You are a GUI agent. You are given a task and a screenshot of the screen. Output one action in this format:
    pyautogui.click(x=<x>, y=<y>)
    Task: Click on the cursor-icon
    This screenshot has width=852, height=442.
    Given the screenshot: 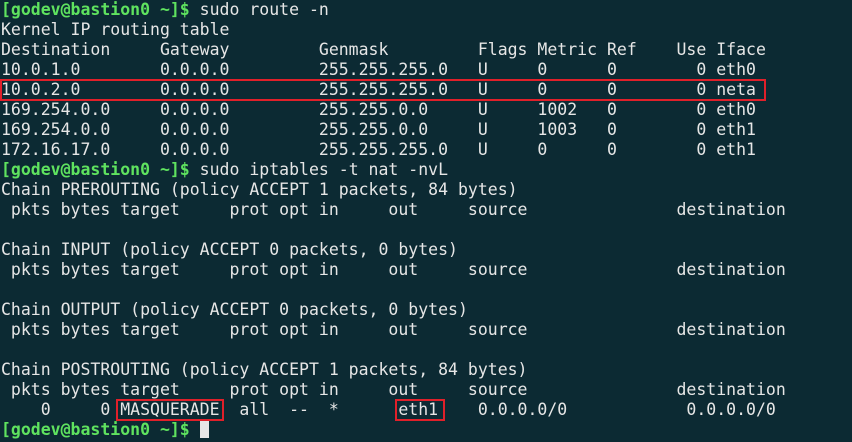 What is the action you would take?
    pyautogui.click(x=204, y=429)
    